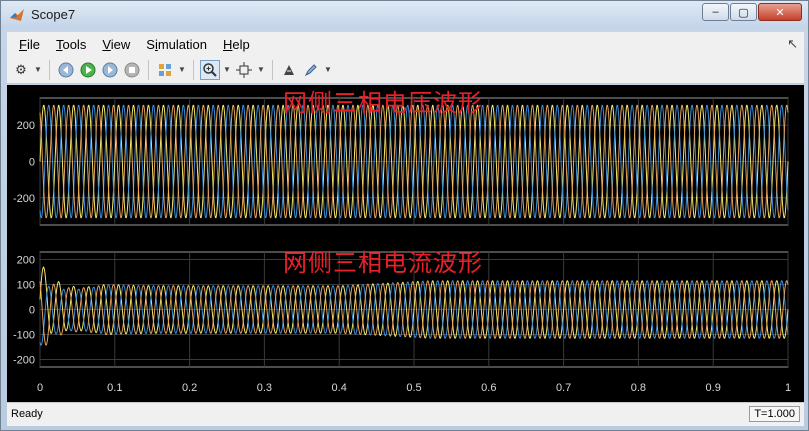 The image size is (809, 431). Describe the element at coordinates (488, 388) in the screenshot. I see `x-tick-label: 0.6` at that location.